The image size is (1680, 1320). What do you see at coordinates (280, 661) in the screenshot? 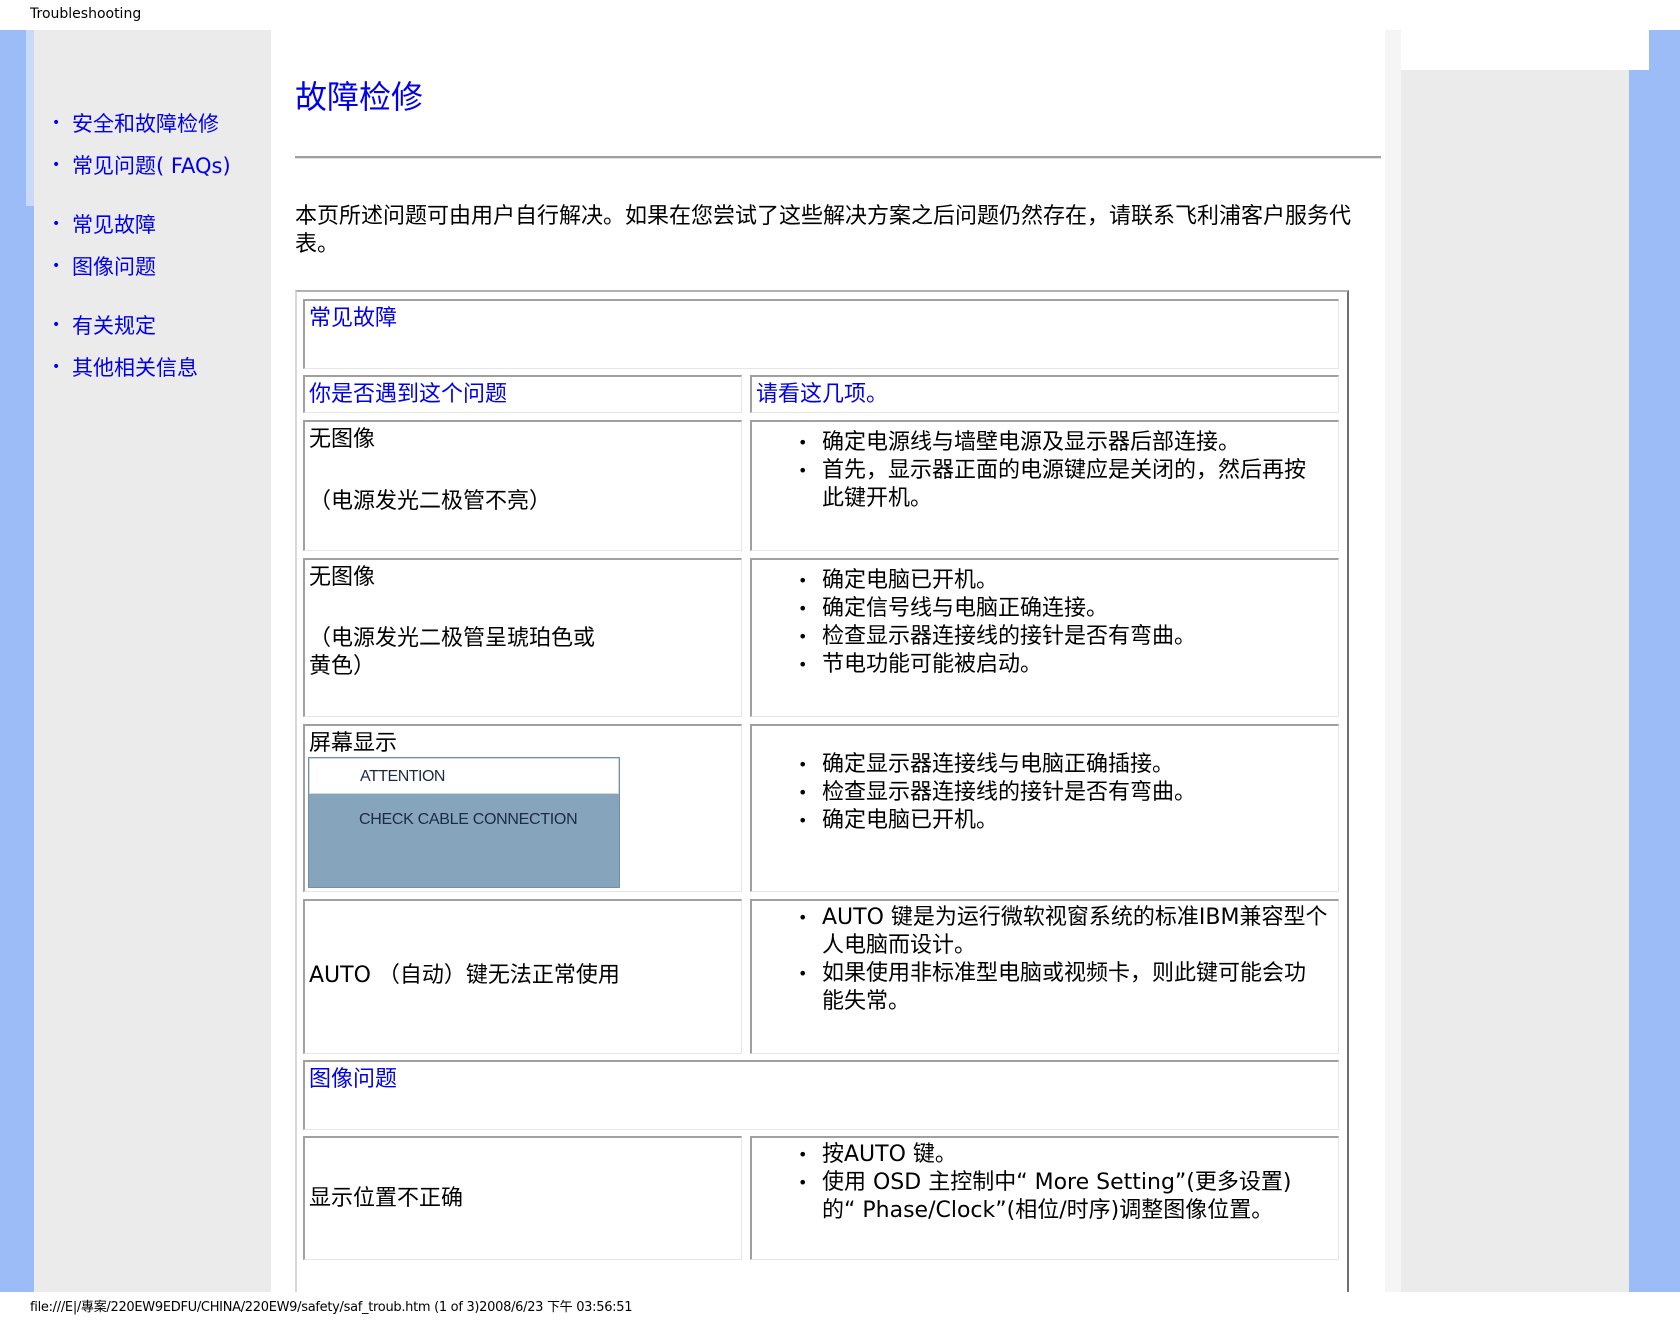
I see `sidebar-gap` at bounding box center [280, 661].